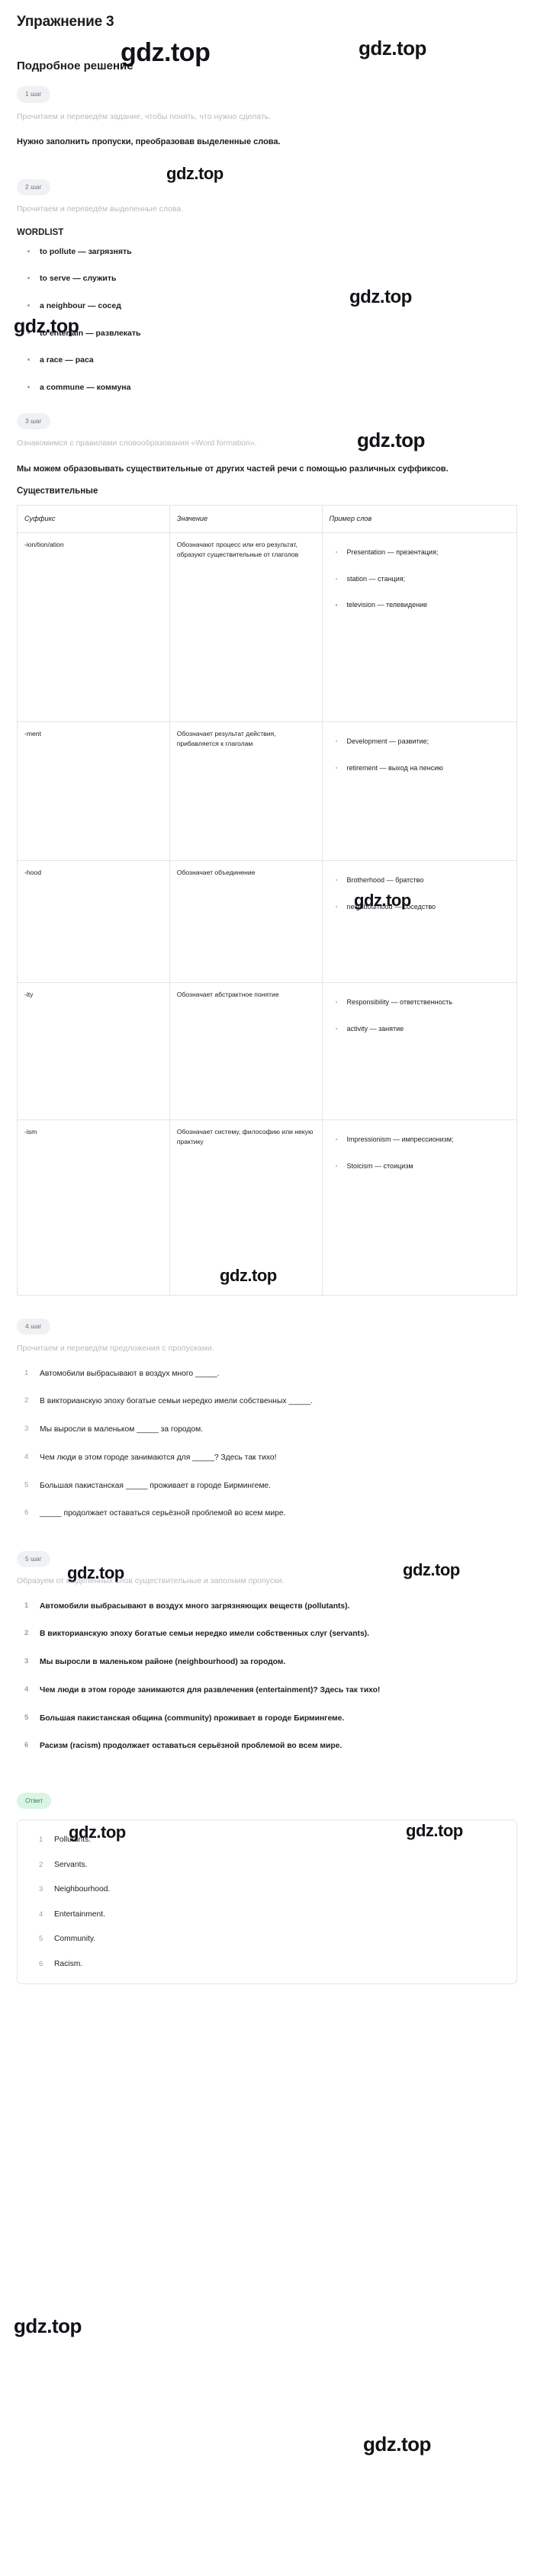  I want to click on list-item: Brotherhood — братство, so click(423, 881).